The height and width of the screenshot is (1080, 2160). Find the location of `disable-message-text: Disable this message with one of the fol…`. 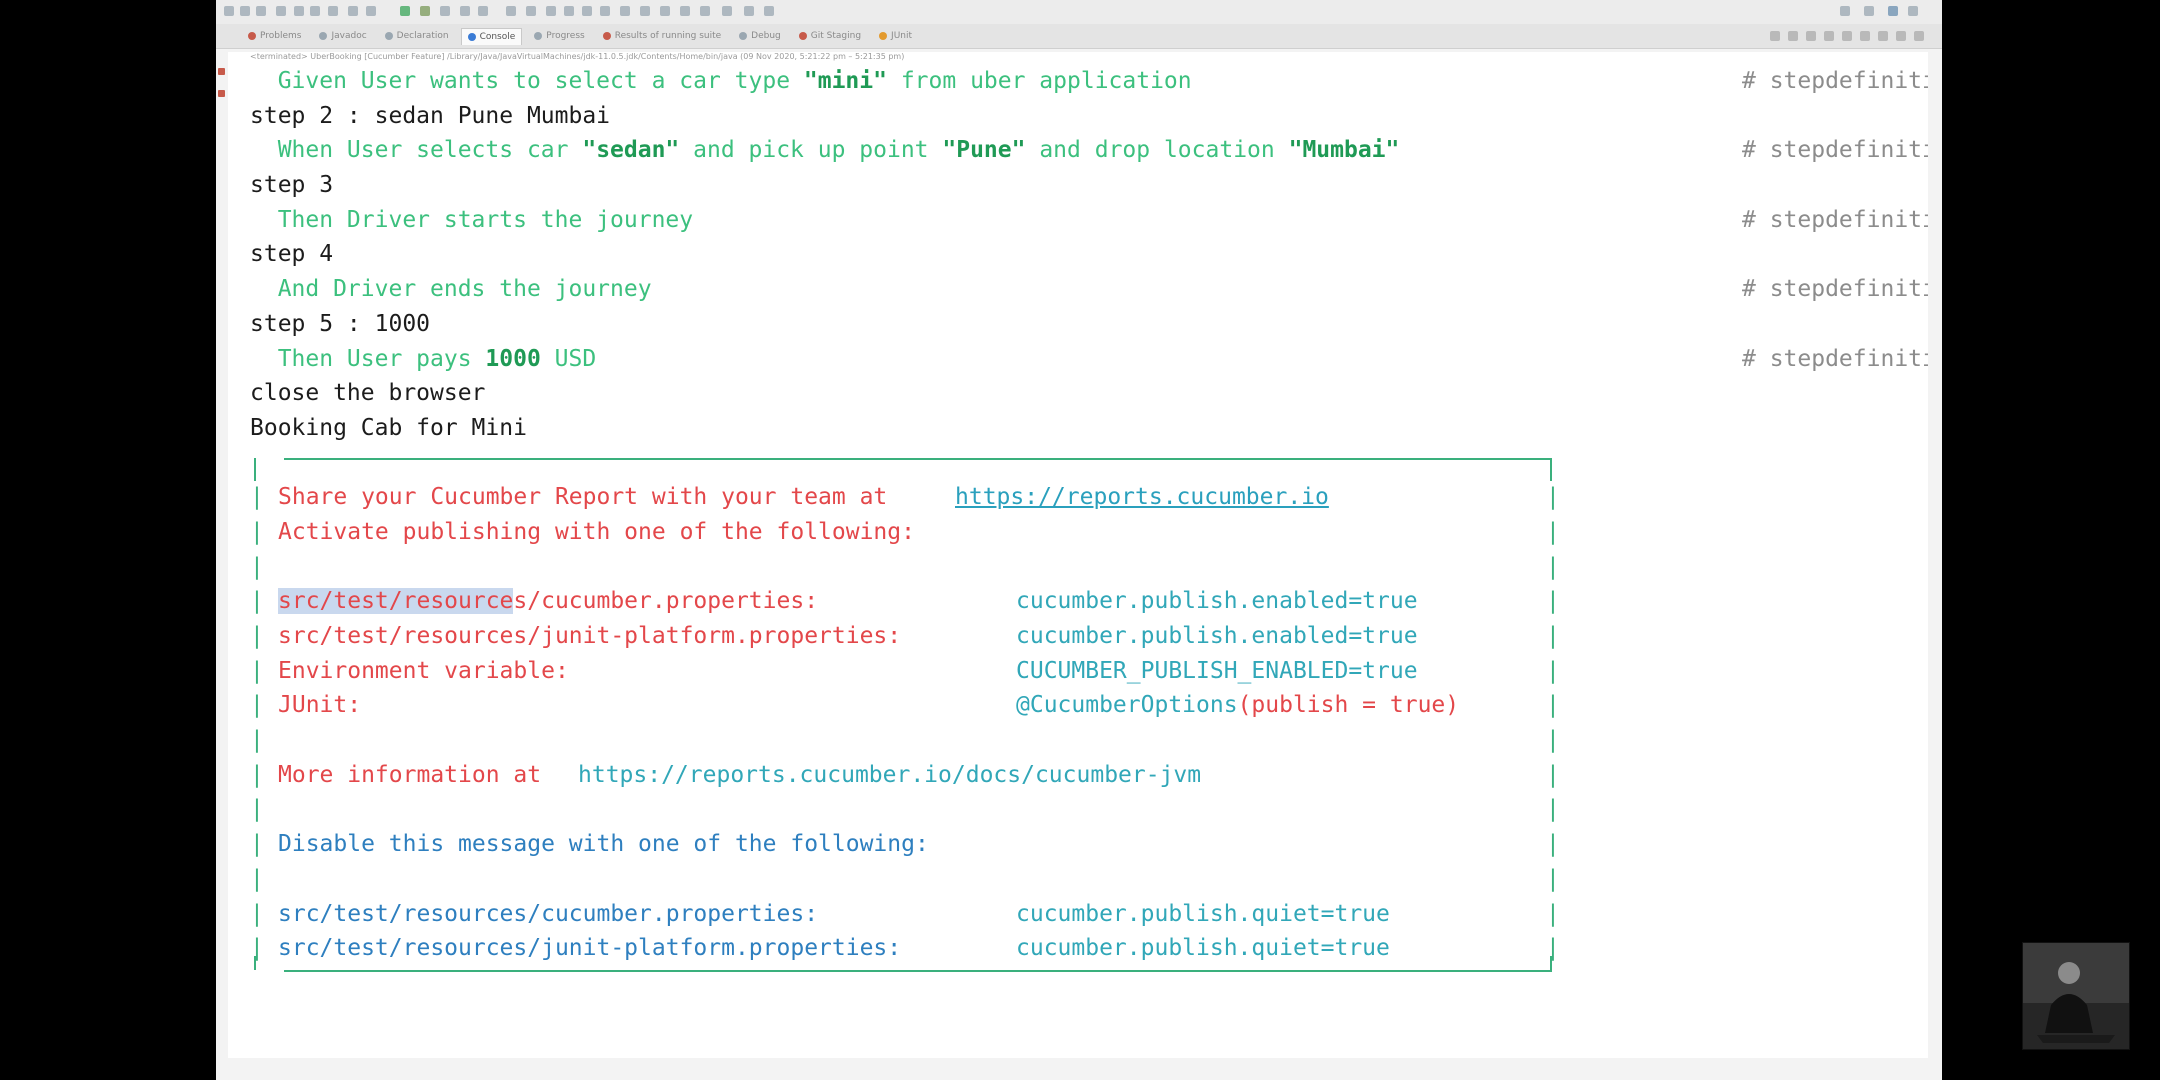

disable-message-text: Disable this message with one of the fol… is located at coordinates (603, 844).